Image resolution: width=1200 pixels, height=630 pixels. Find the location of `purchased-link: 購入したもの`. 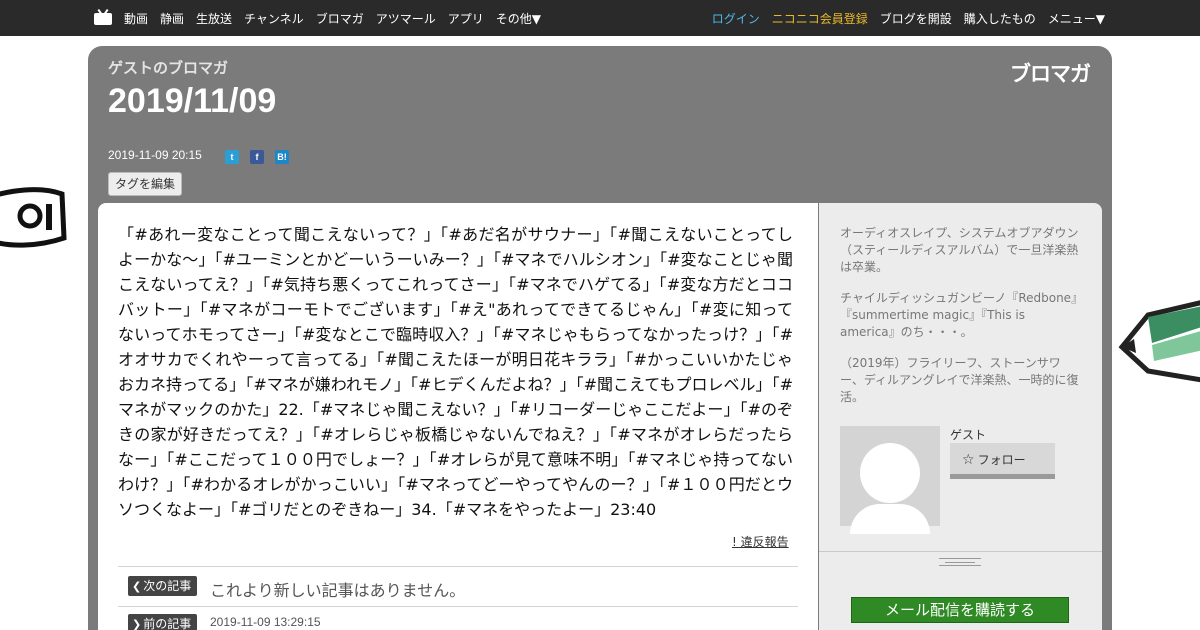

purchased-link: 購入したもの is located at coordinates (1000, 18).